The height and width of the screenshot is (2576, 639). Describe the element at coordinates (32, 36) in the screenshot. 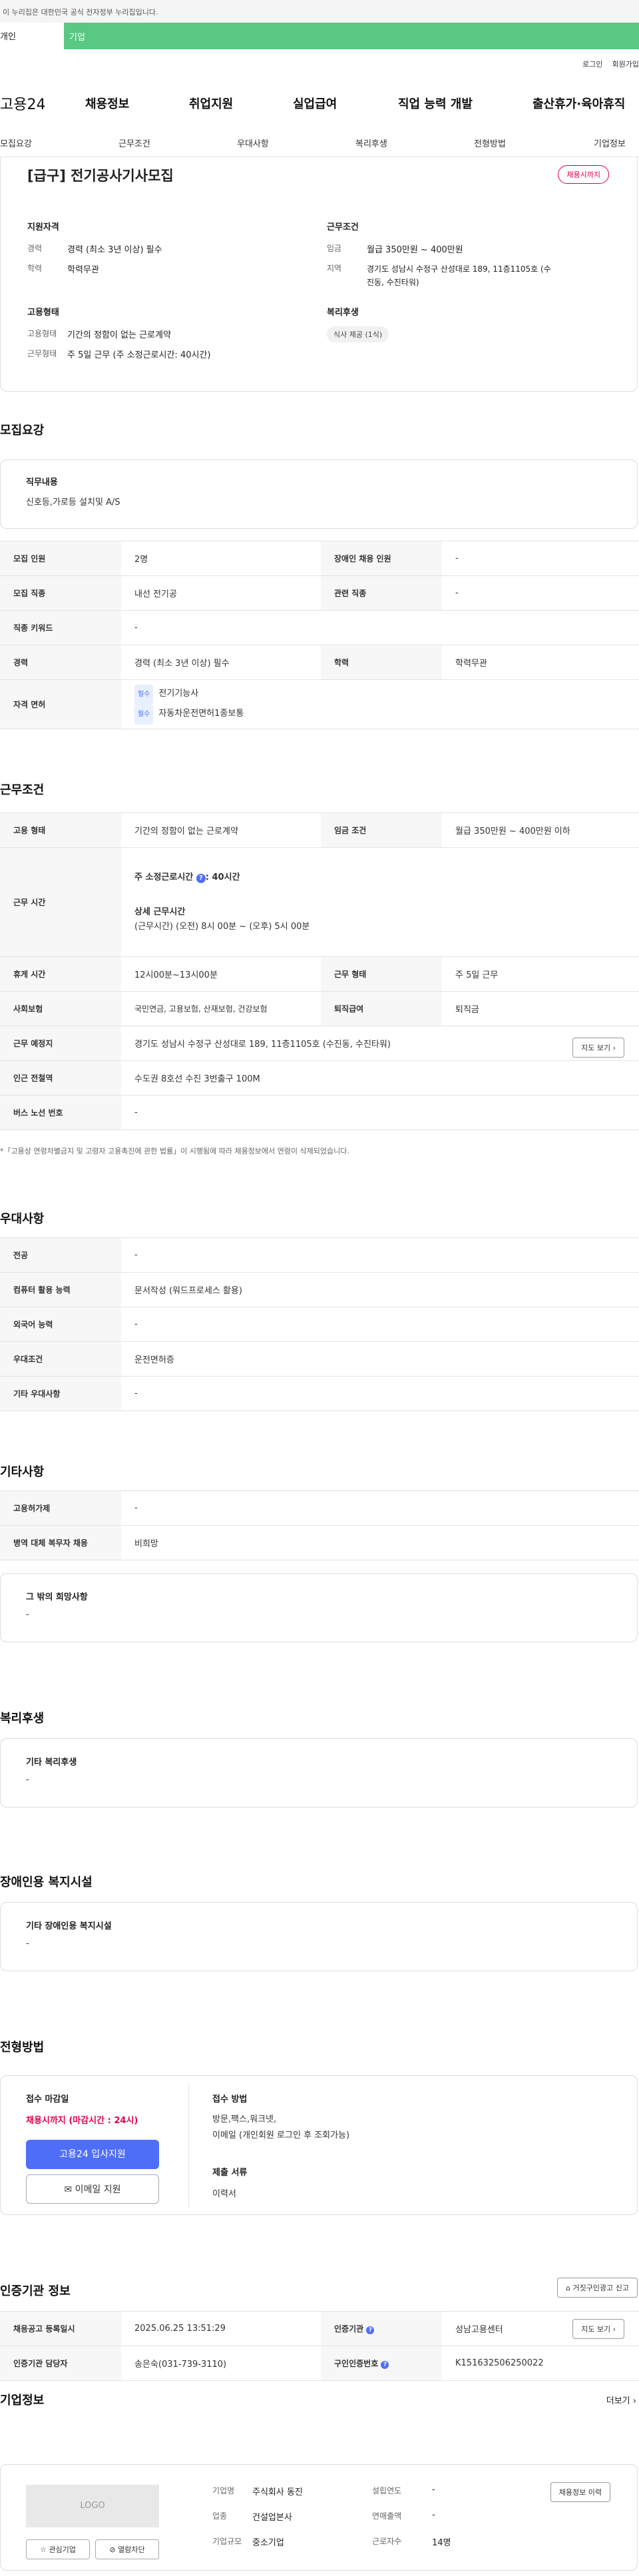

I see `tab-personal: 개인` at that location.